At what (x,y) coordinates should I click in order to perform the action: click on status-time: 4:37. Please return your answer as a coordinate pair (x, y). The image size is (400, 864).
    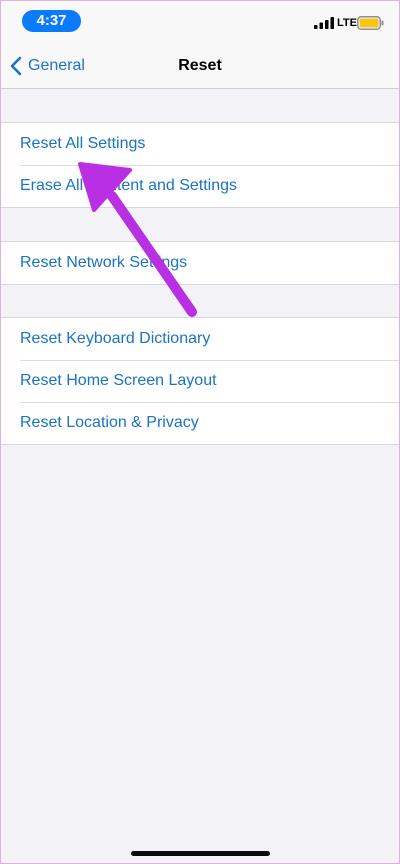
    Looking at the image, I should click on (51, 21).